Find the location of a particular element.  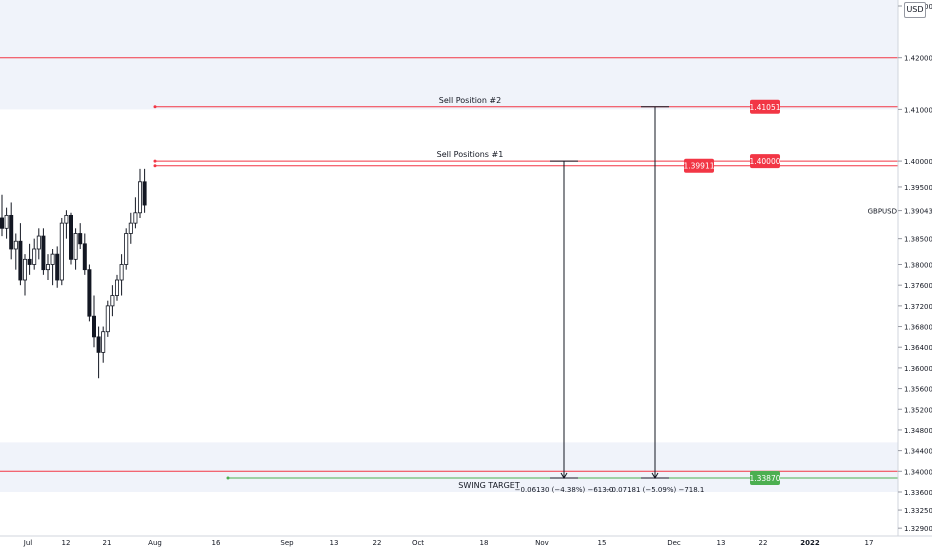

y-tick-label-6: 1.38500 is located at coordinates (918, 240).